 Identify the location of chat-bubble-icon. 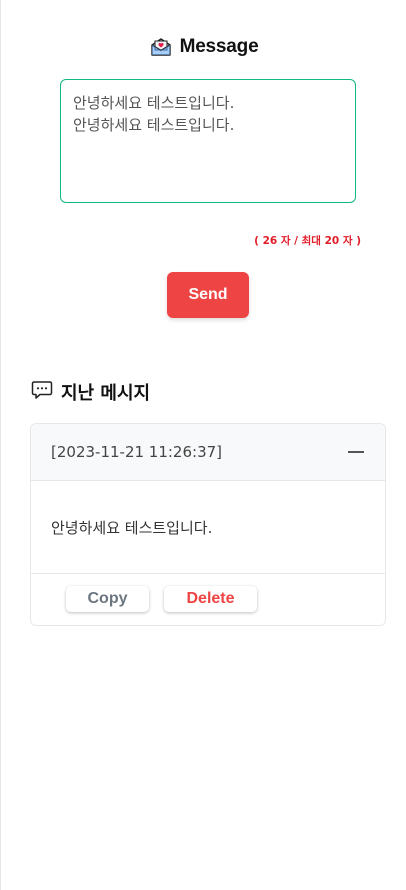
(42, 391).